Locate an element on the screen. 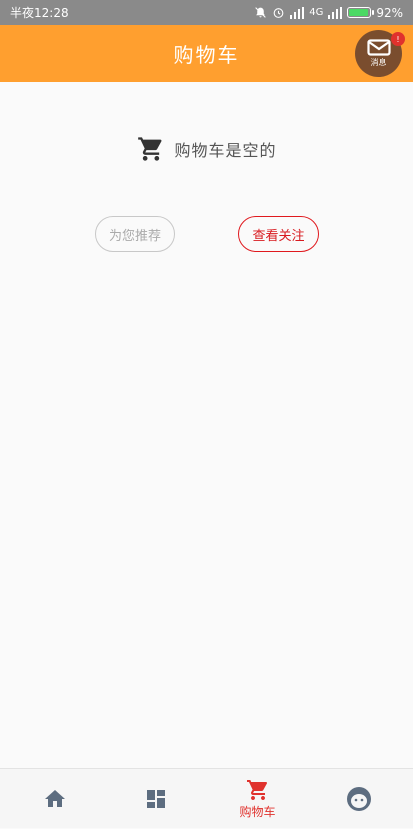  alarm-off-icon is located at coordinates (260, 12).